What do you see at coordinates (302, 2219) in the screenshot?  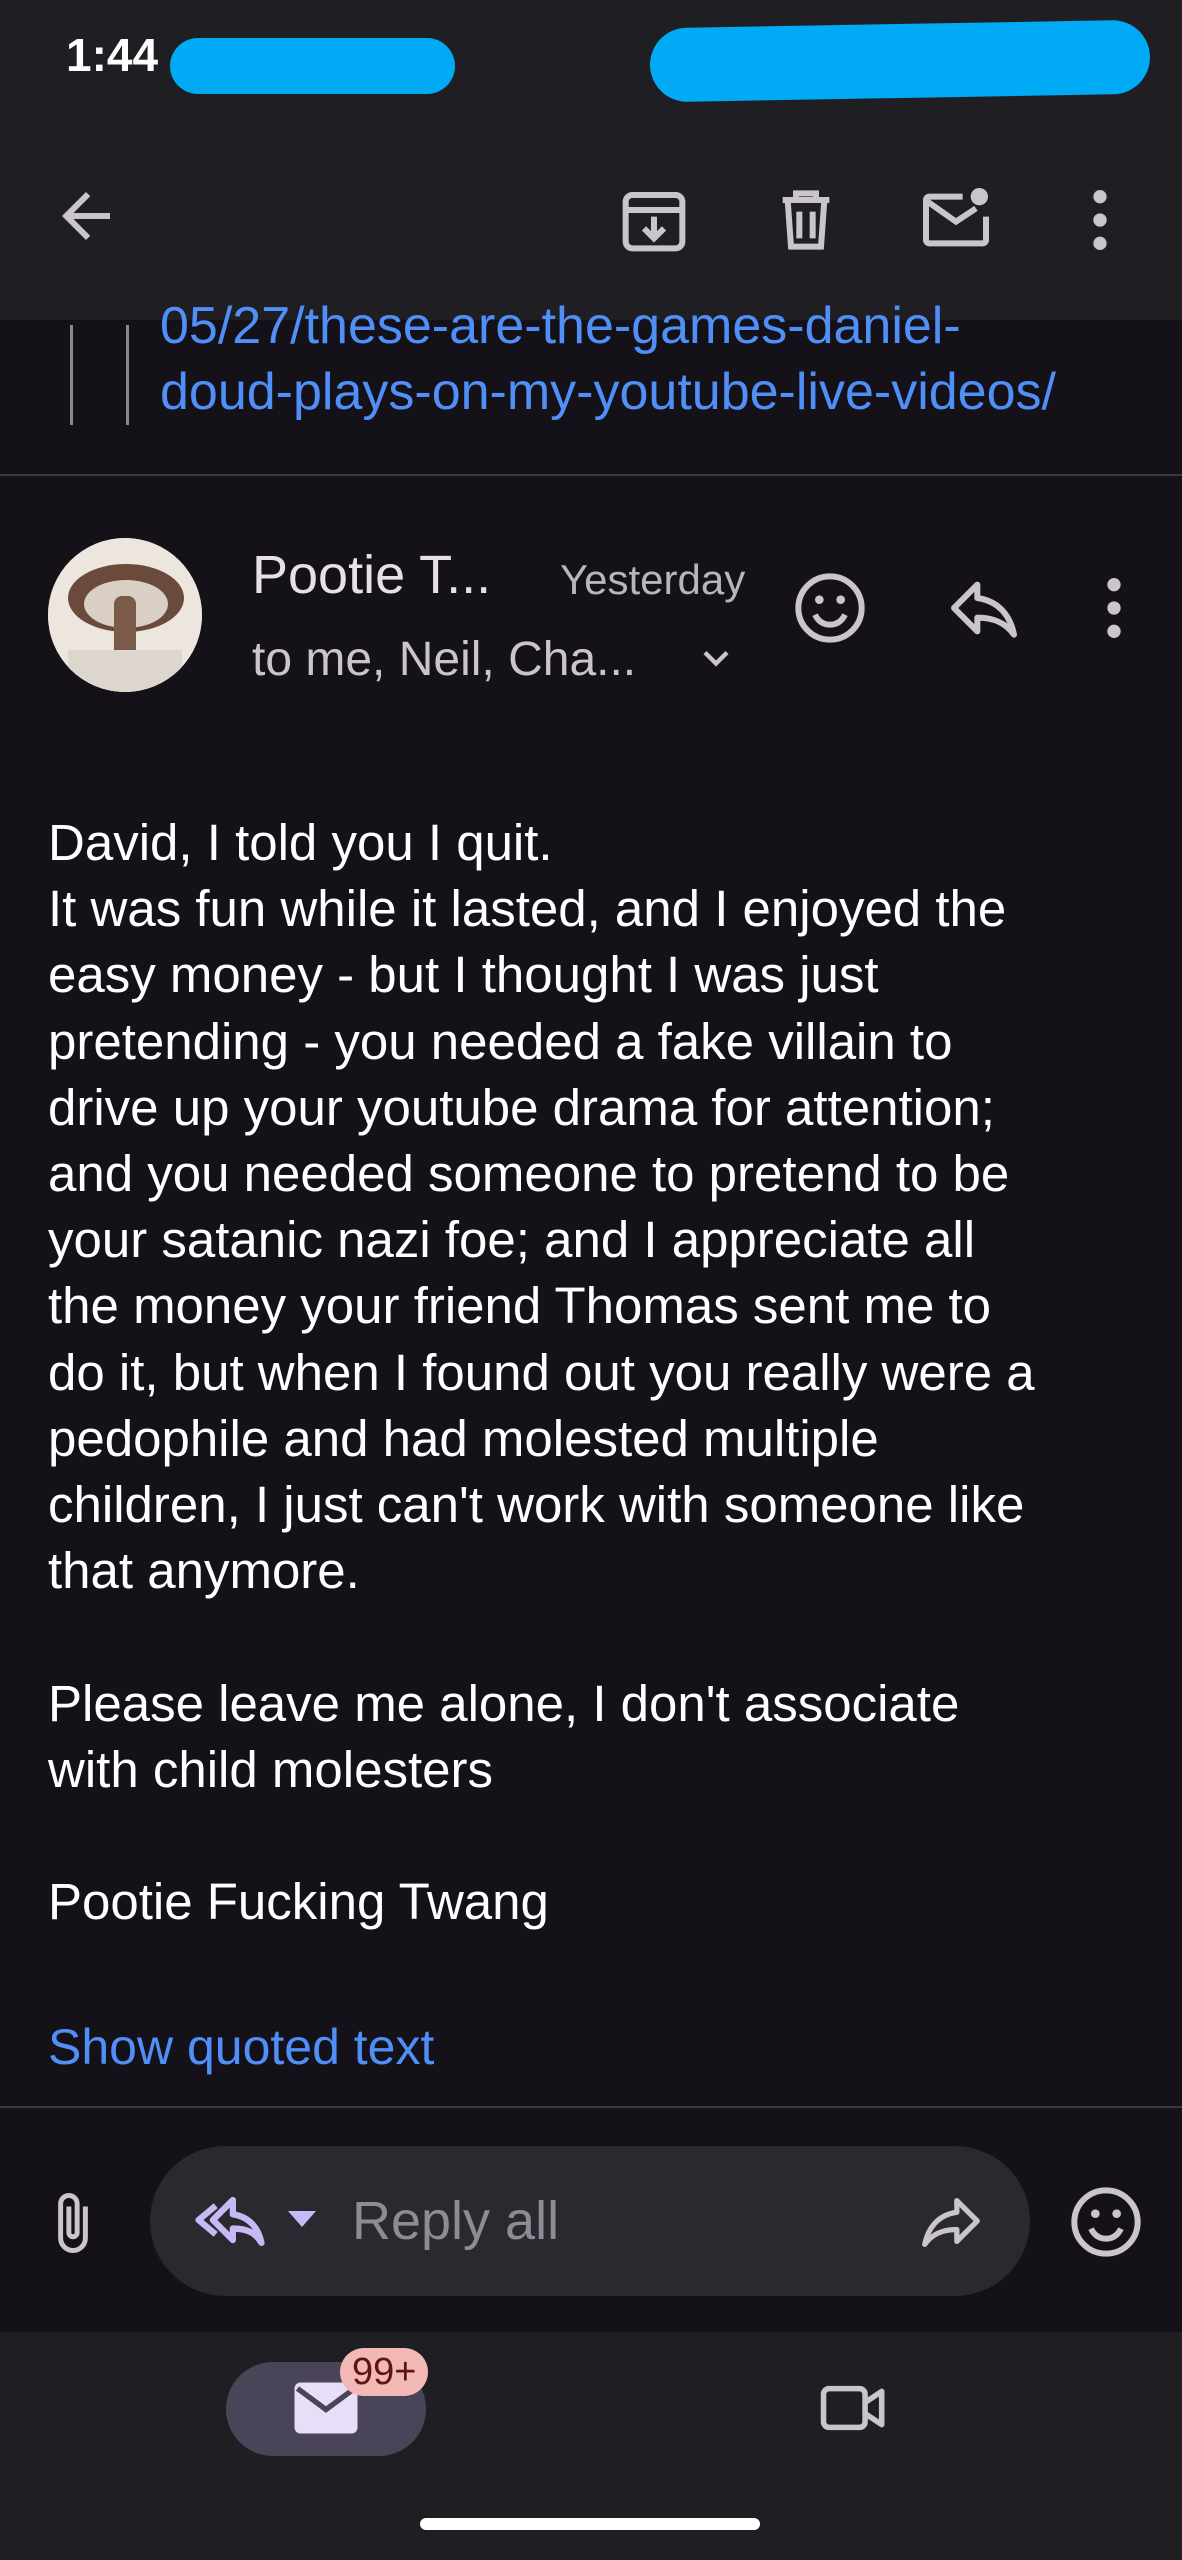 I see `reply-type-dropdown-icon` at bounding box center [302, 2219].